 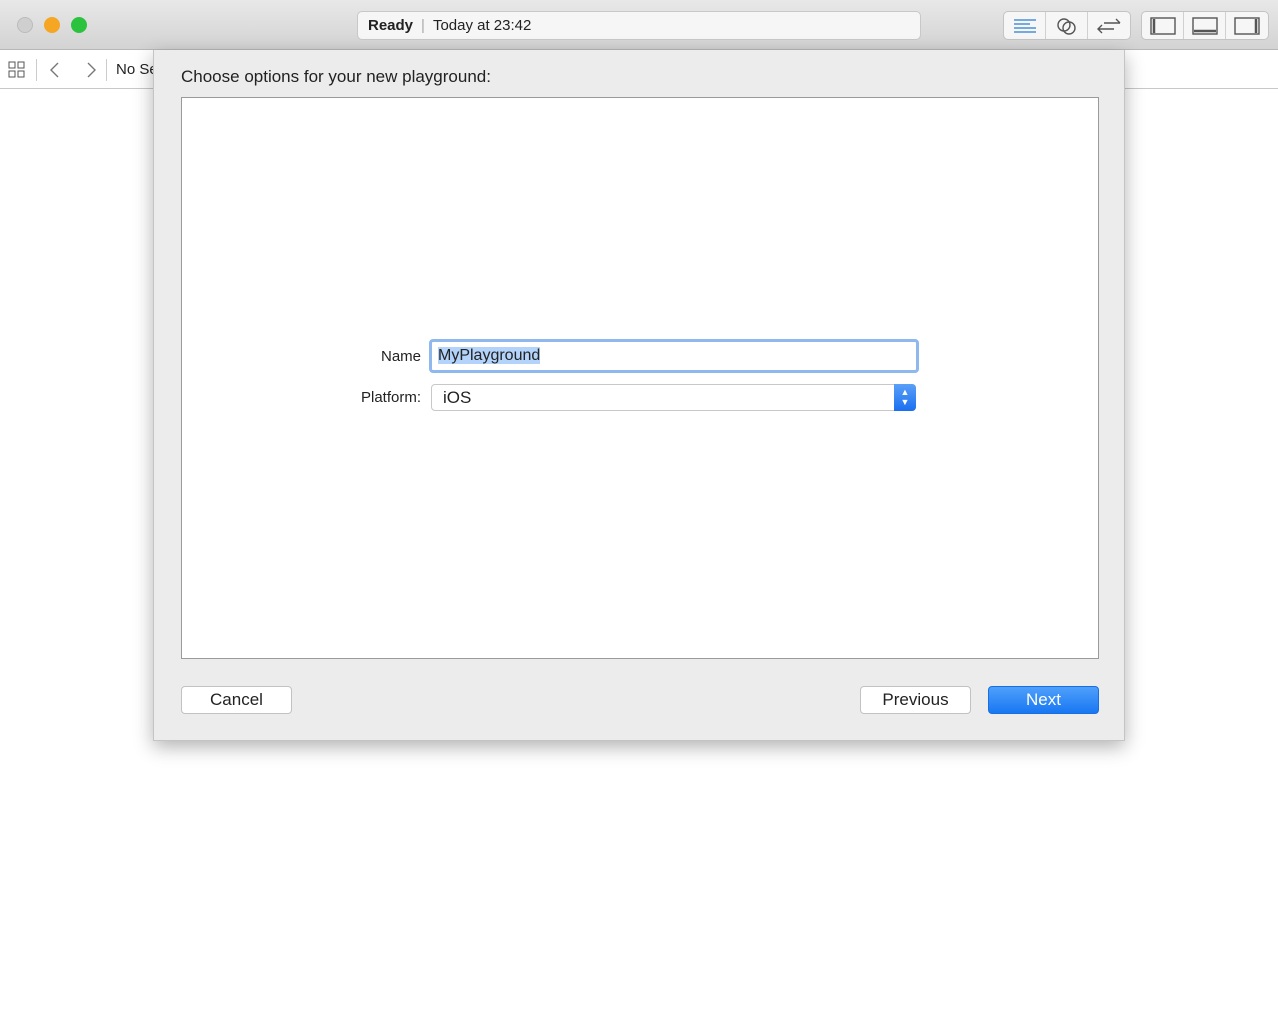 I want to click on chevron-up-down-icon: ▲ ▼, so click(x=905, y=397).